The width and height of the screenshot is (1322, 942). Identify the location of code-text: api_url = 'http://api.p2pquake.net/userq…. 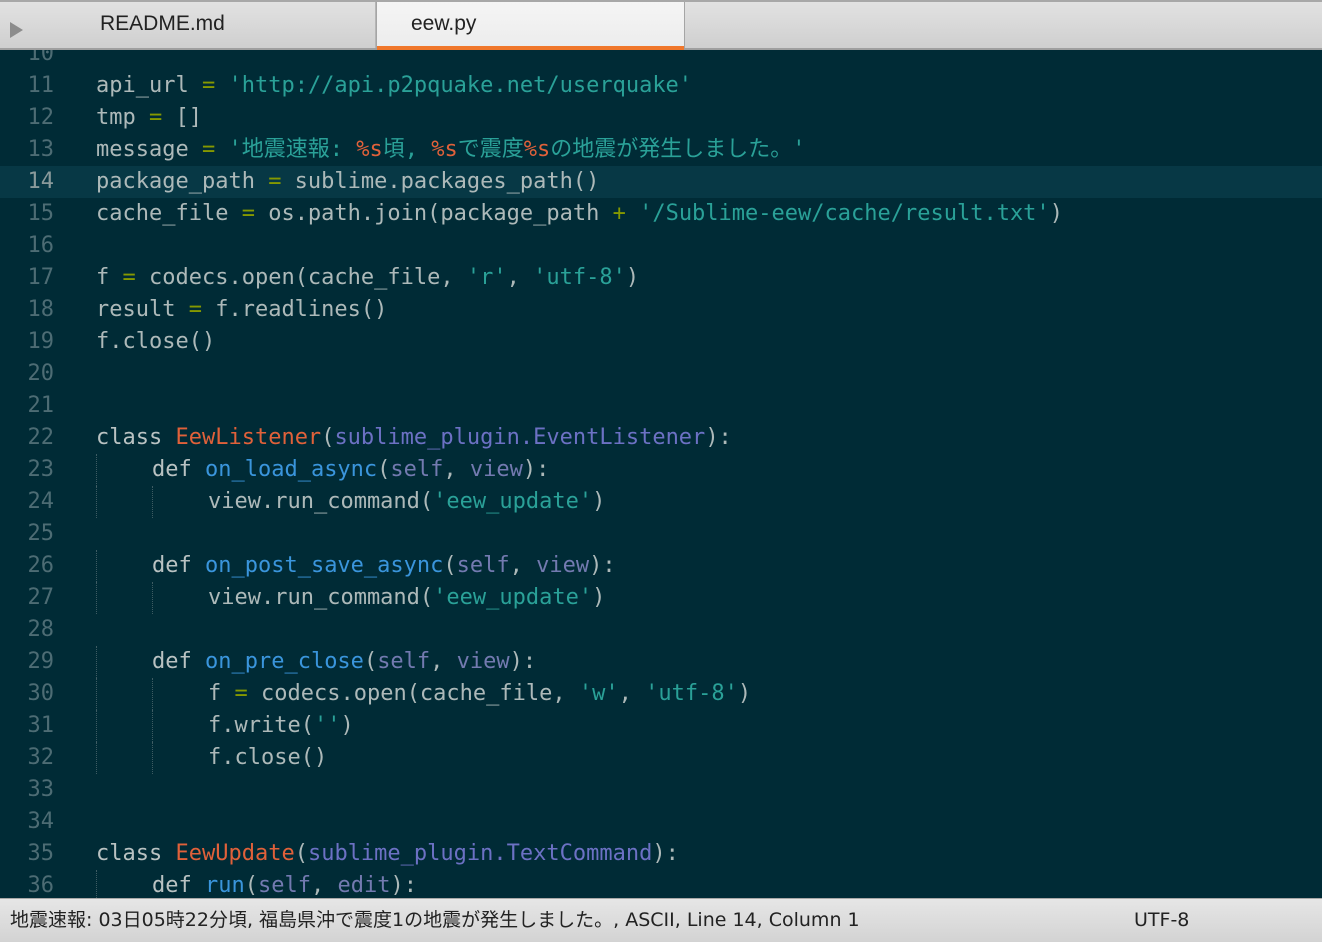
(394, 86).